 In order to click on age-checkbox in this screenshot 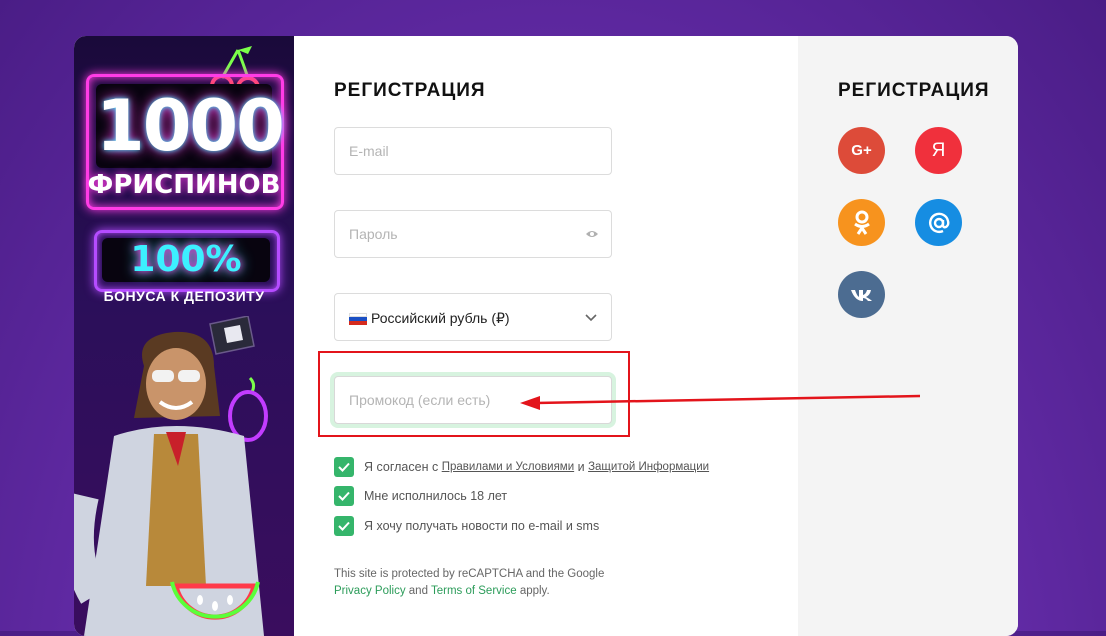, I will do `click(344, 496)`.